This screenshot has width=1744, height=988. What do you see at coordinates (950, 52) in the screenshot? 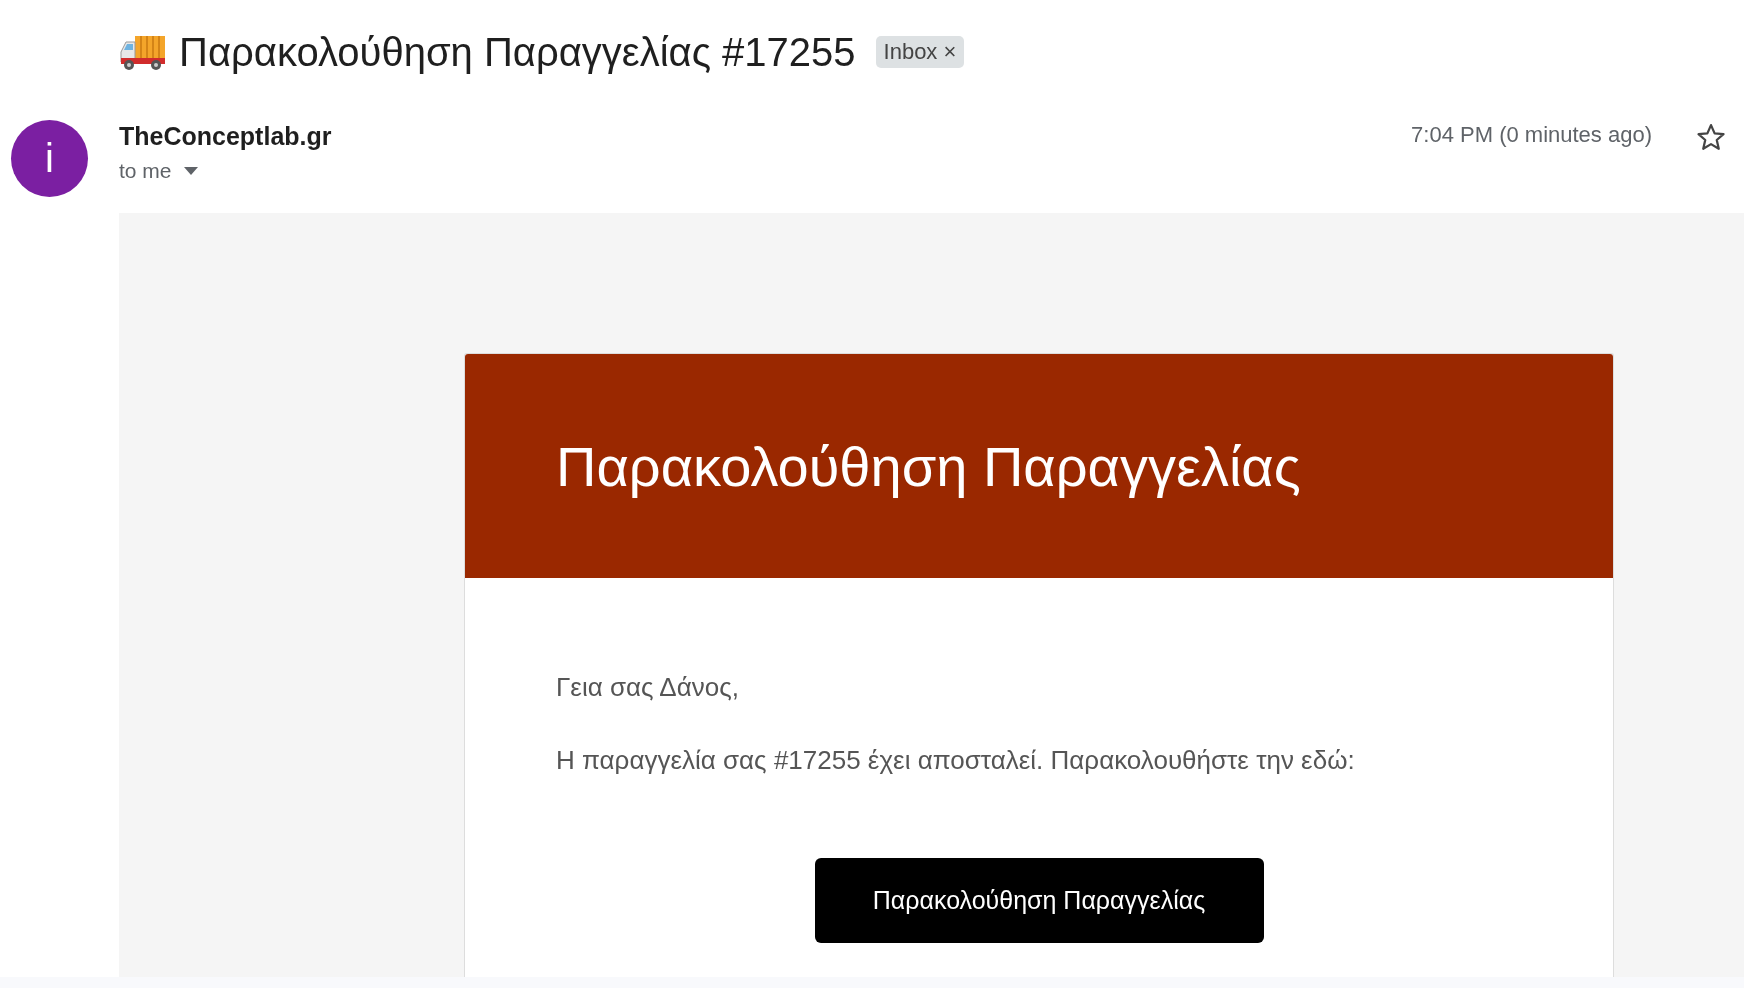
I see `remove-label-button: ×` at bounding box center [950, 52].